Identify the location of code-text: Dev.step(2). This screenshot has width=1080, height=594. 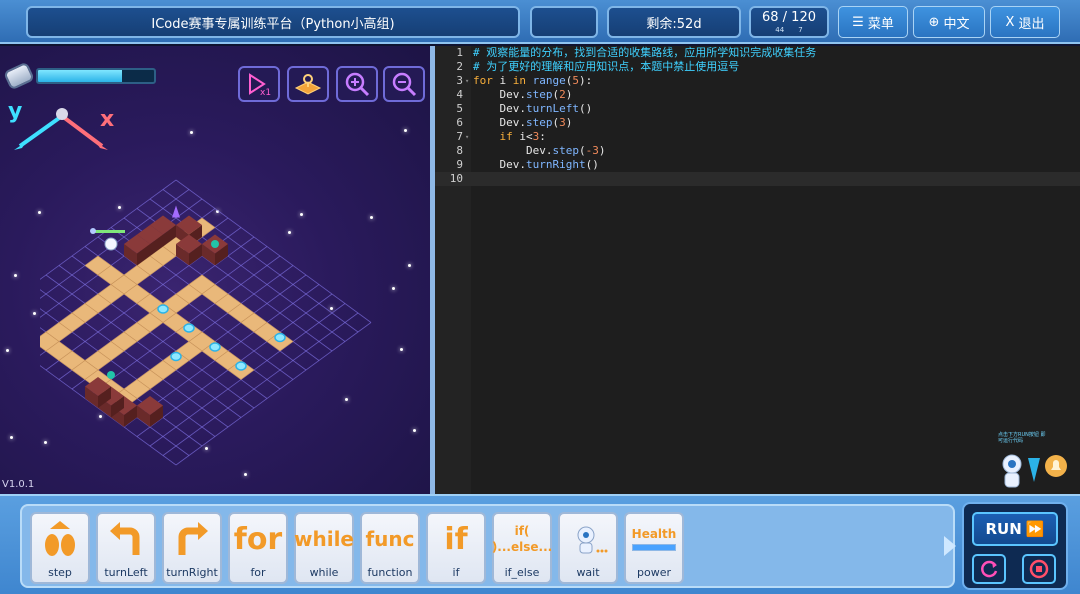
(523, 94).